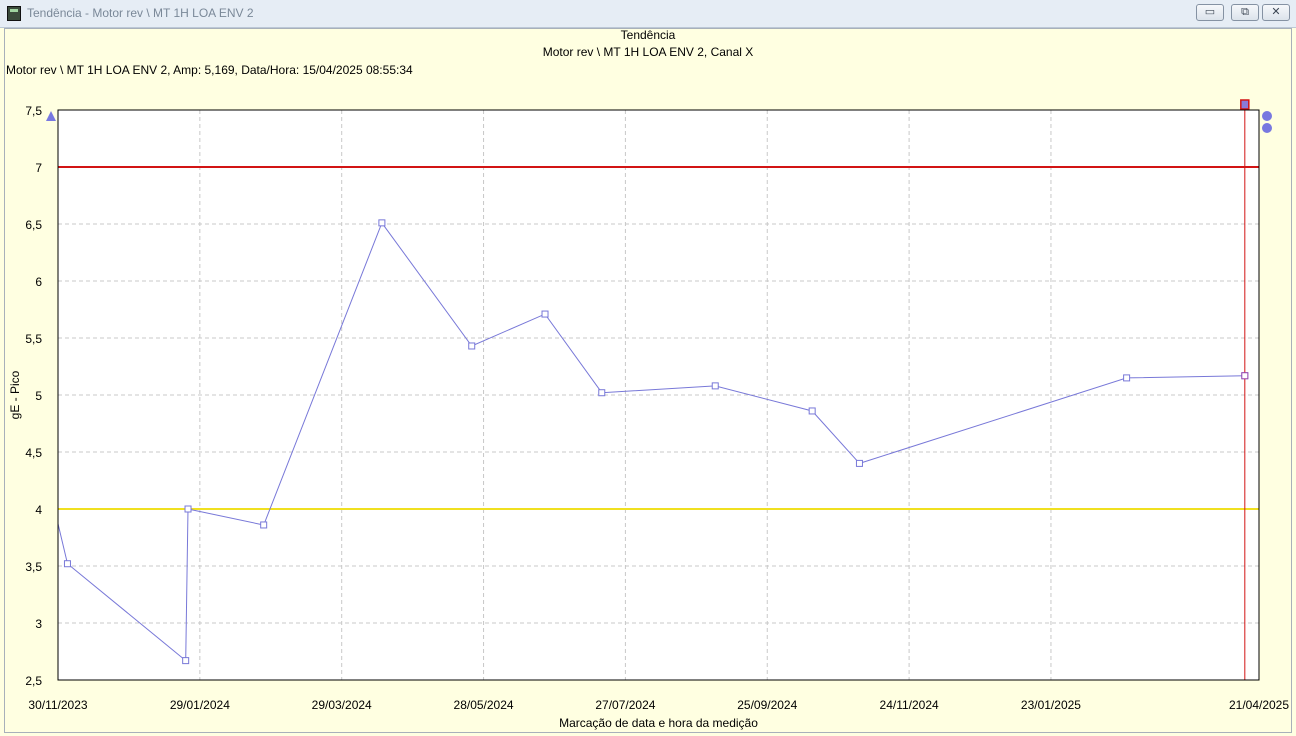 Image resolution: width=1296 pixels, height=736 pixels. I want to click on y-tick-label: 3,5, so click(33, 567).